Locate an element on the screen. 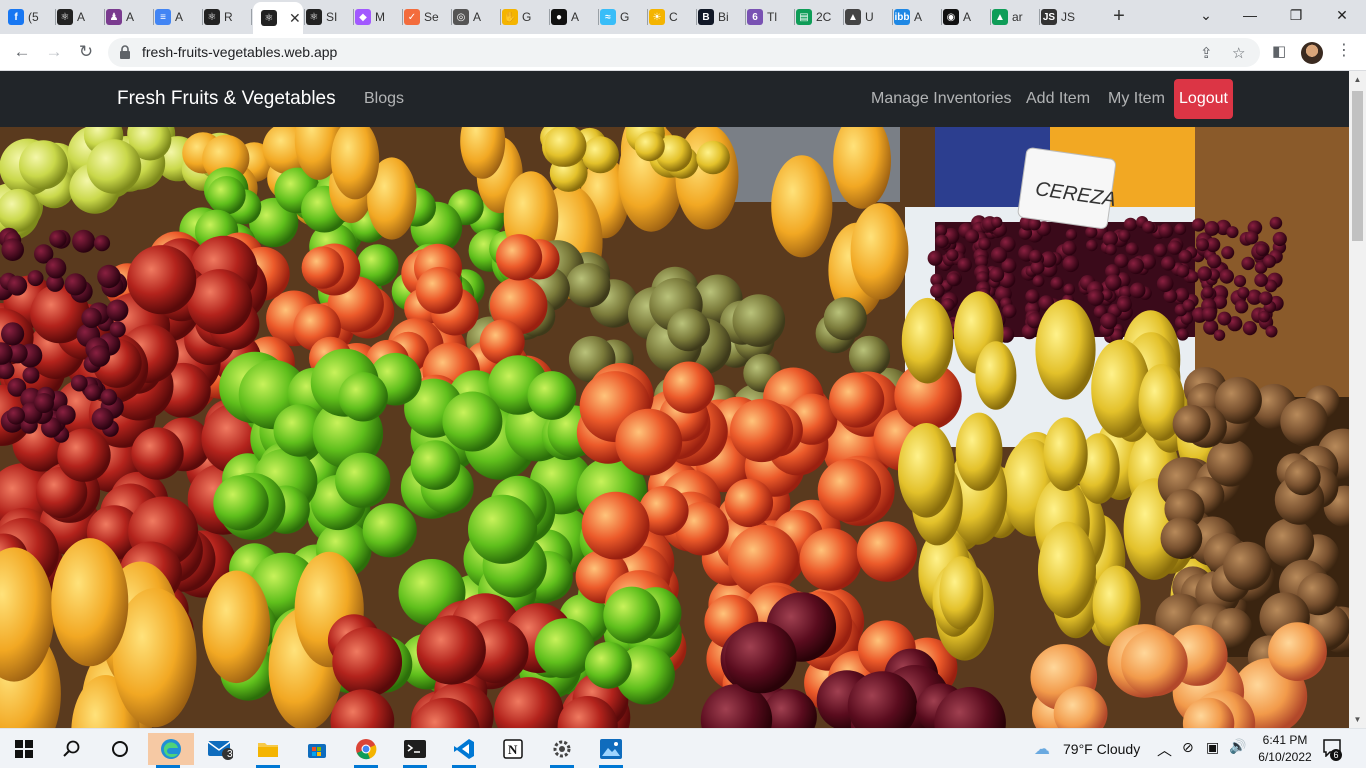 The height and width of the screenshot is (768, 1366). vscode-icon is located at coordinates (464, 750).